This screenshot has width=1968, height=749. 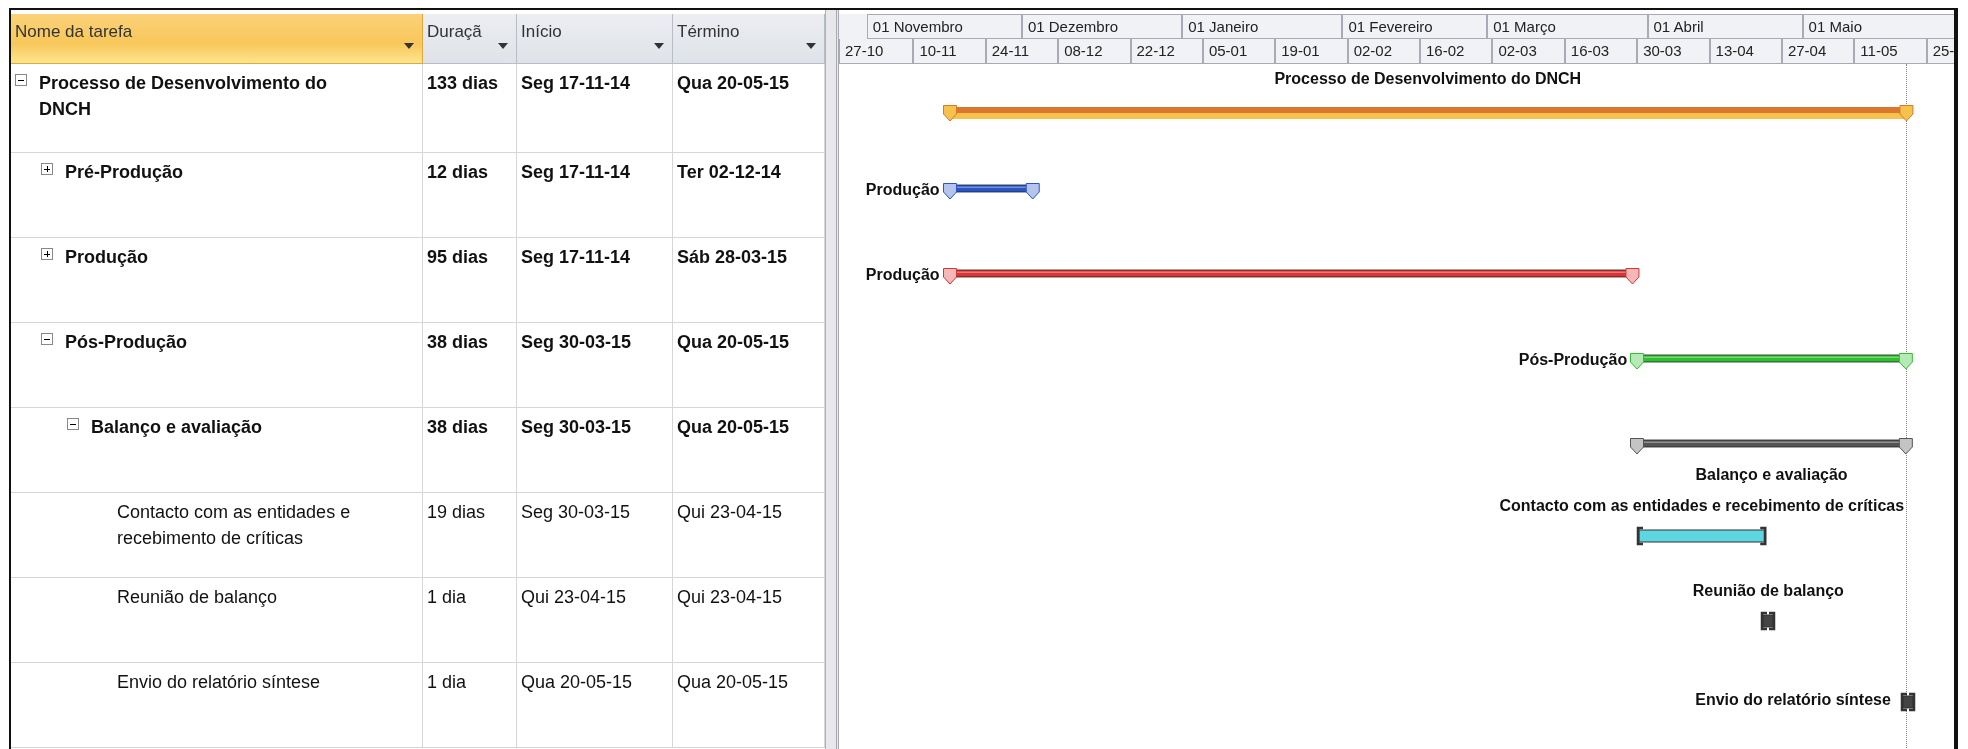 I want to click on timescale-month: 01 Abril, so click(x=1678, y=26).